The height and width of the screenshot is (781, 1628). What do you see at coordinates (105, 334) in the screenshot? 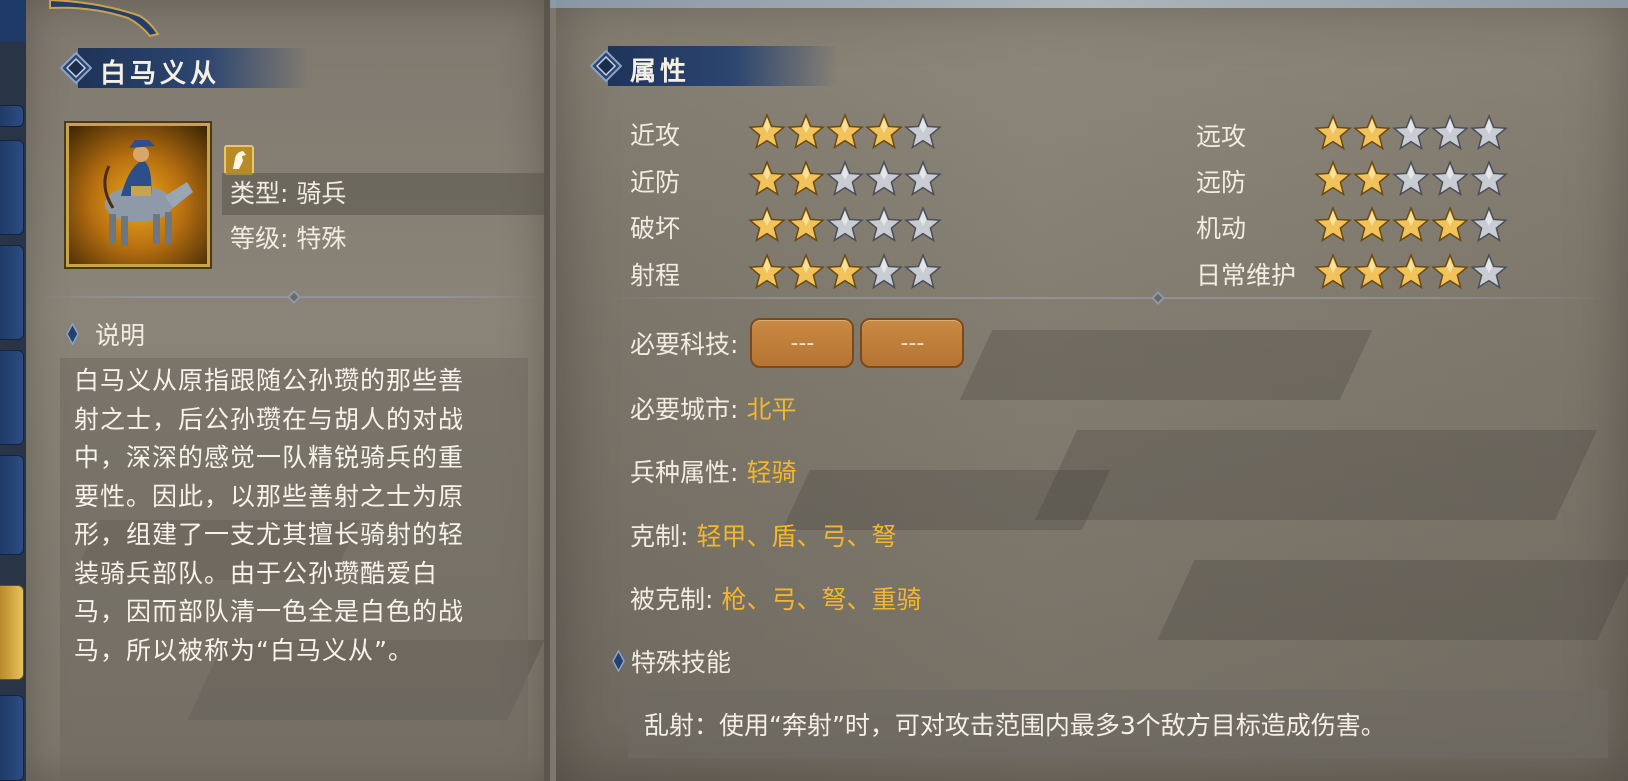
I see `description-heading: 说明` at bounding box center [105, 334].